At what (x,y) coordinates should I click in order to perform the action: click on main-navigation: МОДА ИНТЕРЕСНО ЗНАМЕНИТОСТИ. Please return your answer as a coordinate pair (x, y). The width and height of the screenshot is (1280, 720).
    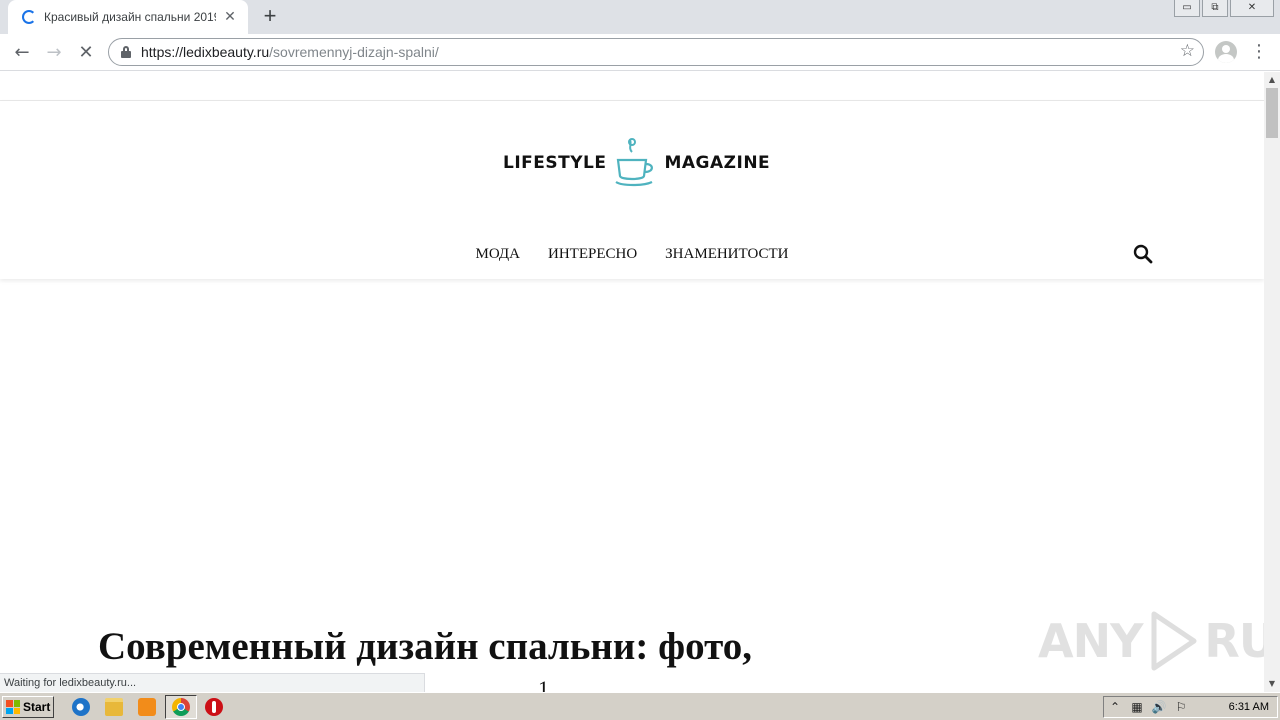
    Looking at the image, I should click on (632, 257).